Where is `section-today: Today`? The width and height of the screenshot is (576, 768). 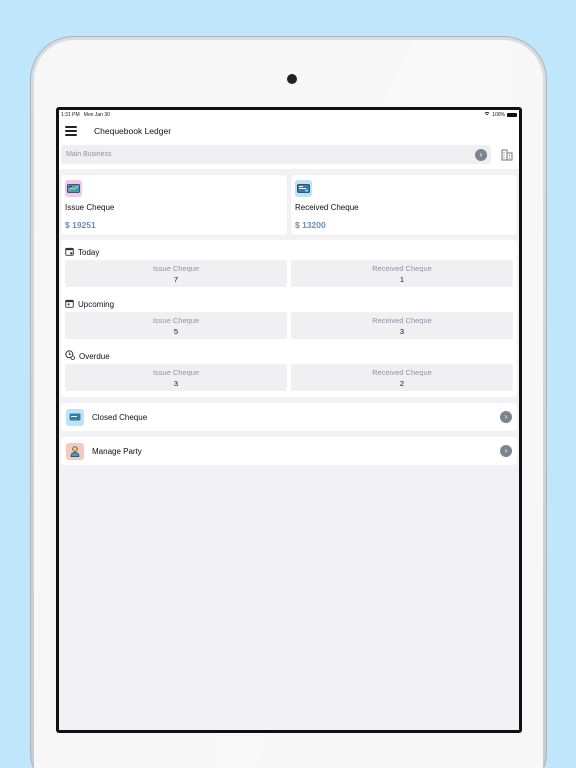
section-today: Today is located at coordinates (289, 252).